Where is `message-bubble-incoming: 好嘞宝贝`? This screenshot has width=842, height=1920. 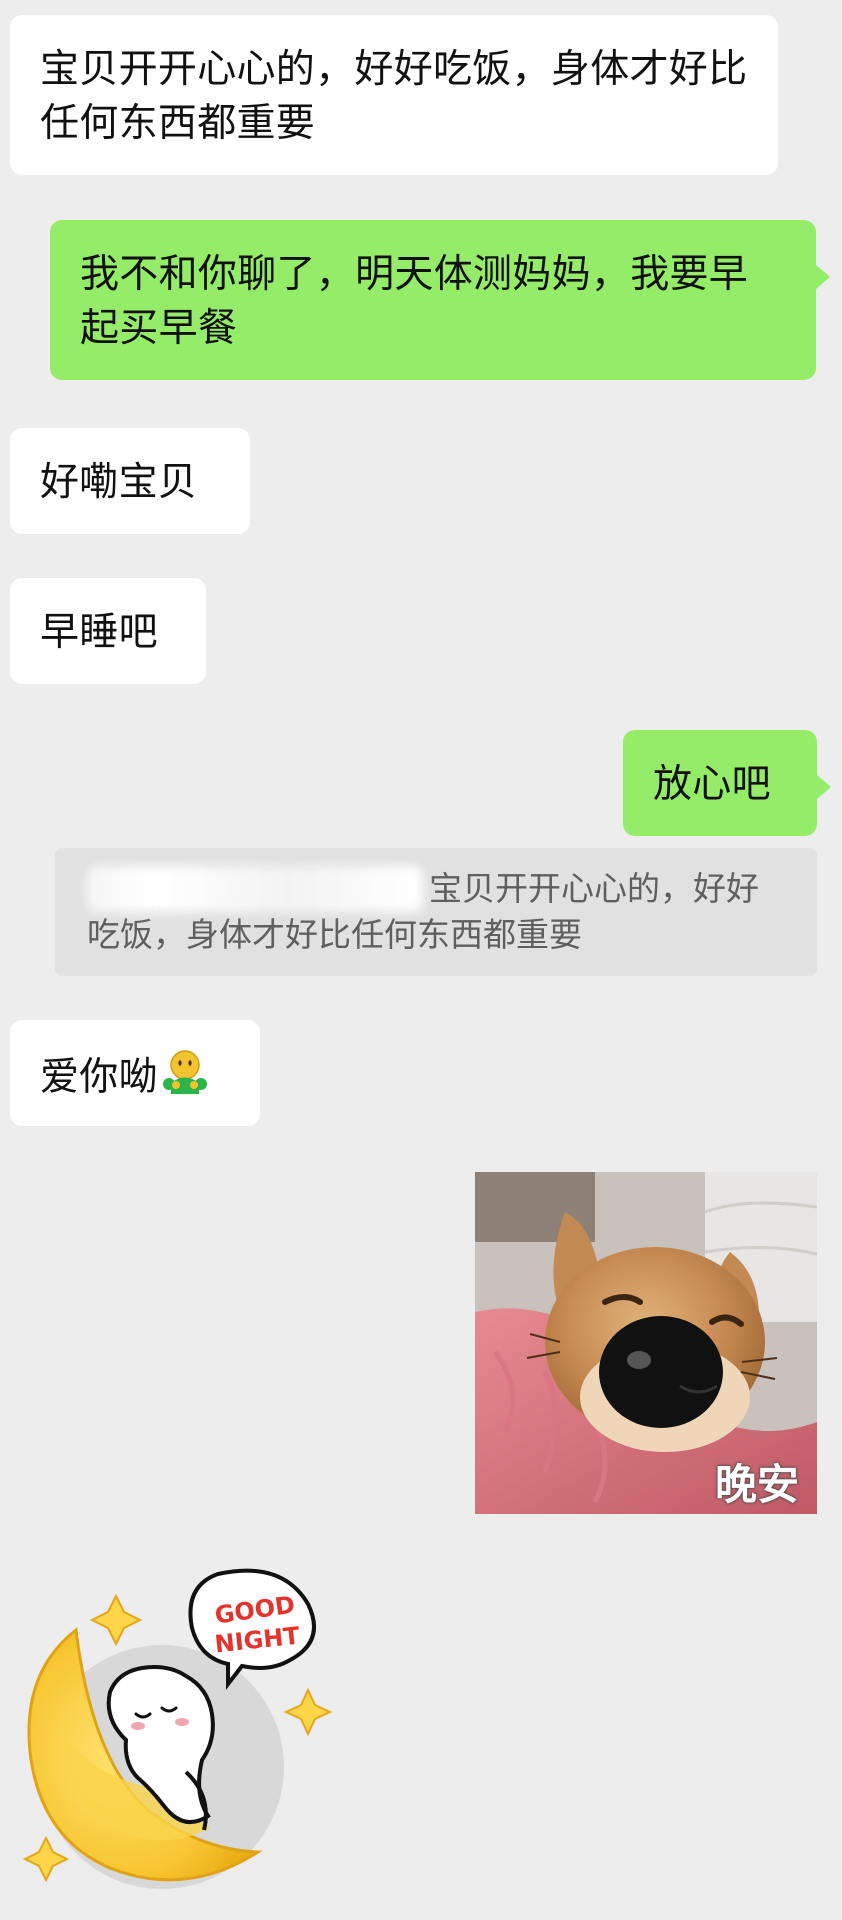
message-bubble-incoming: 好嘞宝贝 is located at coordinates (130, 481).